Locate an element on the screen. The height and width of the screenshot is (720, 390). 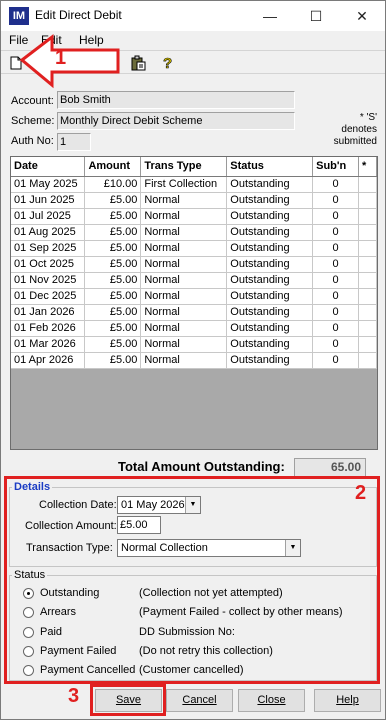
annotation-number-3: 3 is located at coordinates (74, 696).